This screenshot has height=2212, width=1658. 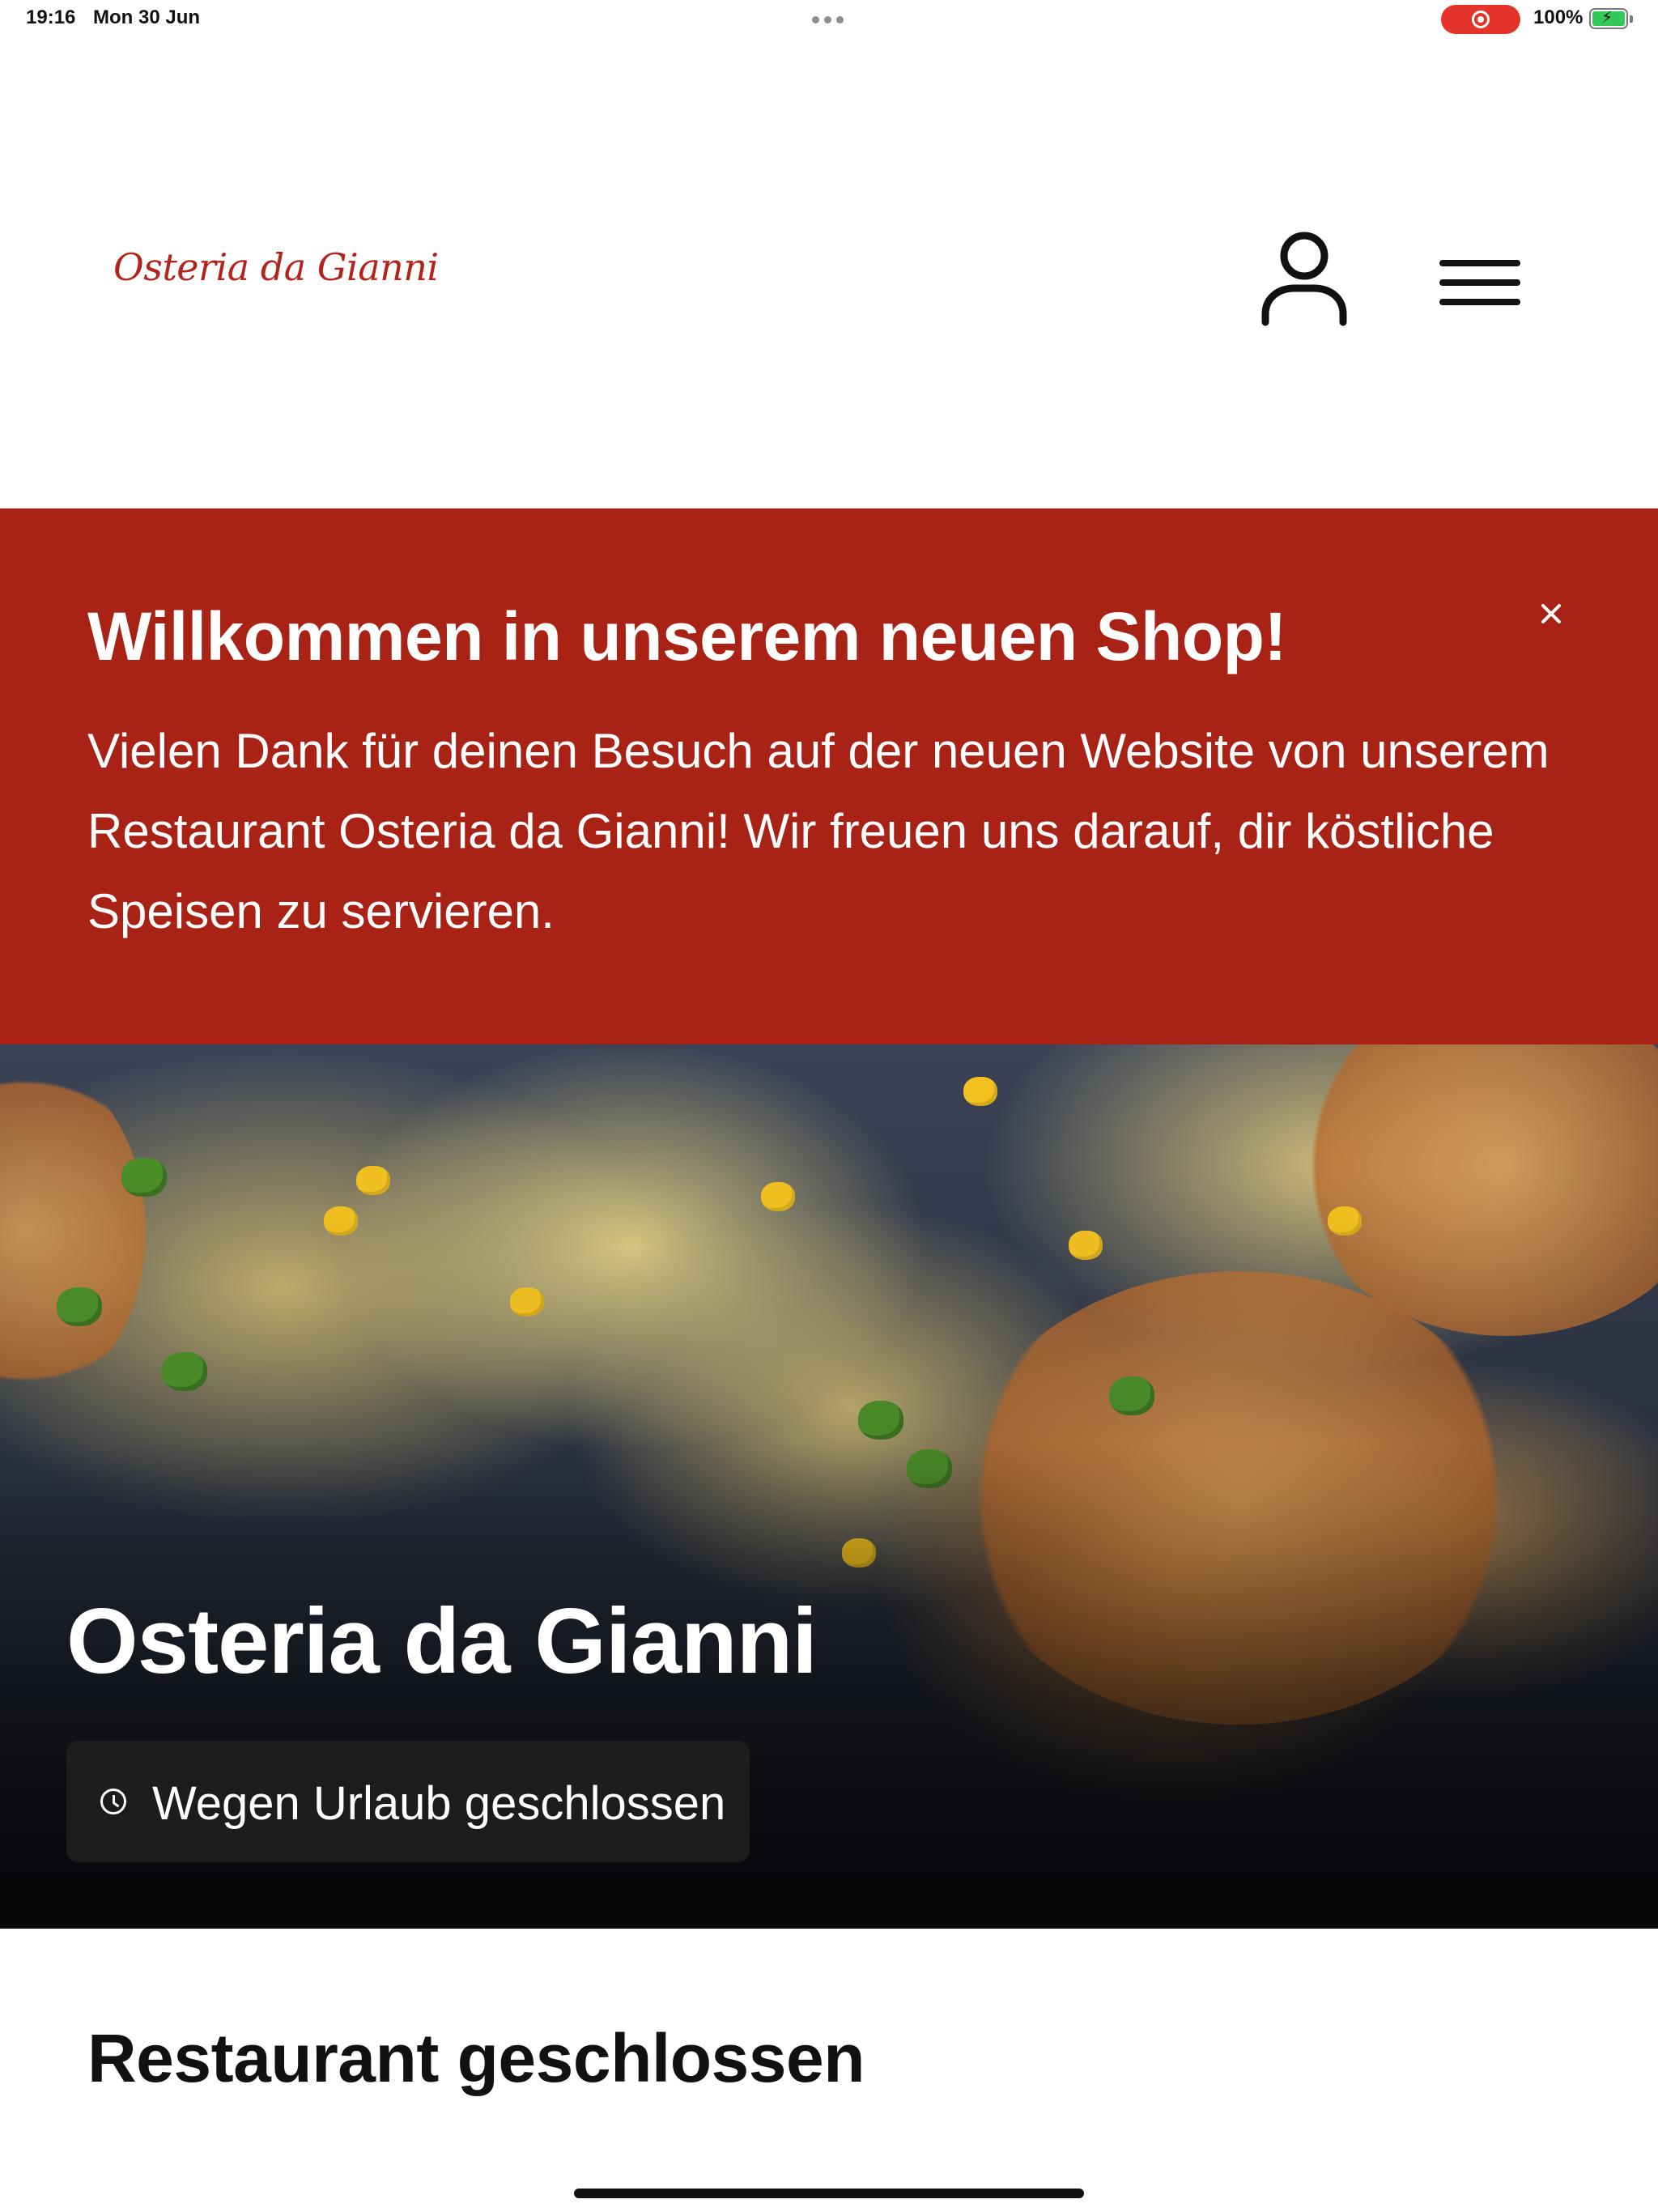 I want to click on clock-icon, so click(x=113, y=1801).